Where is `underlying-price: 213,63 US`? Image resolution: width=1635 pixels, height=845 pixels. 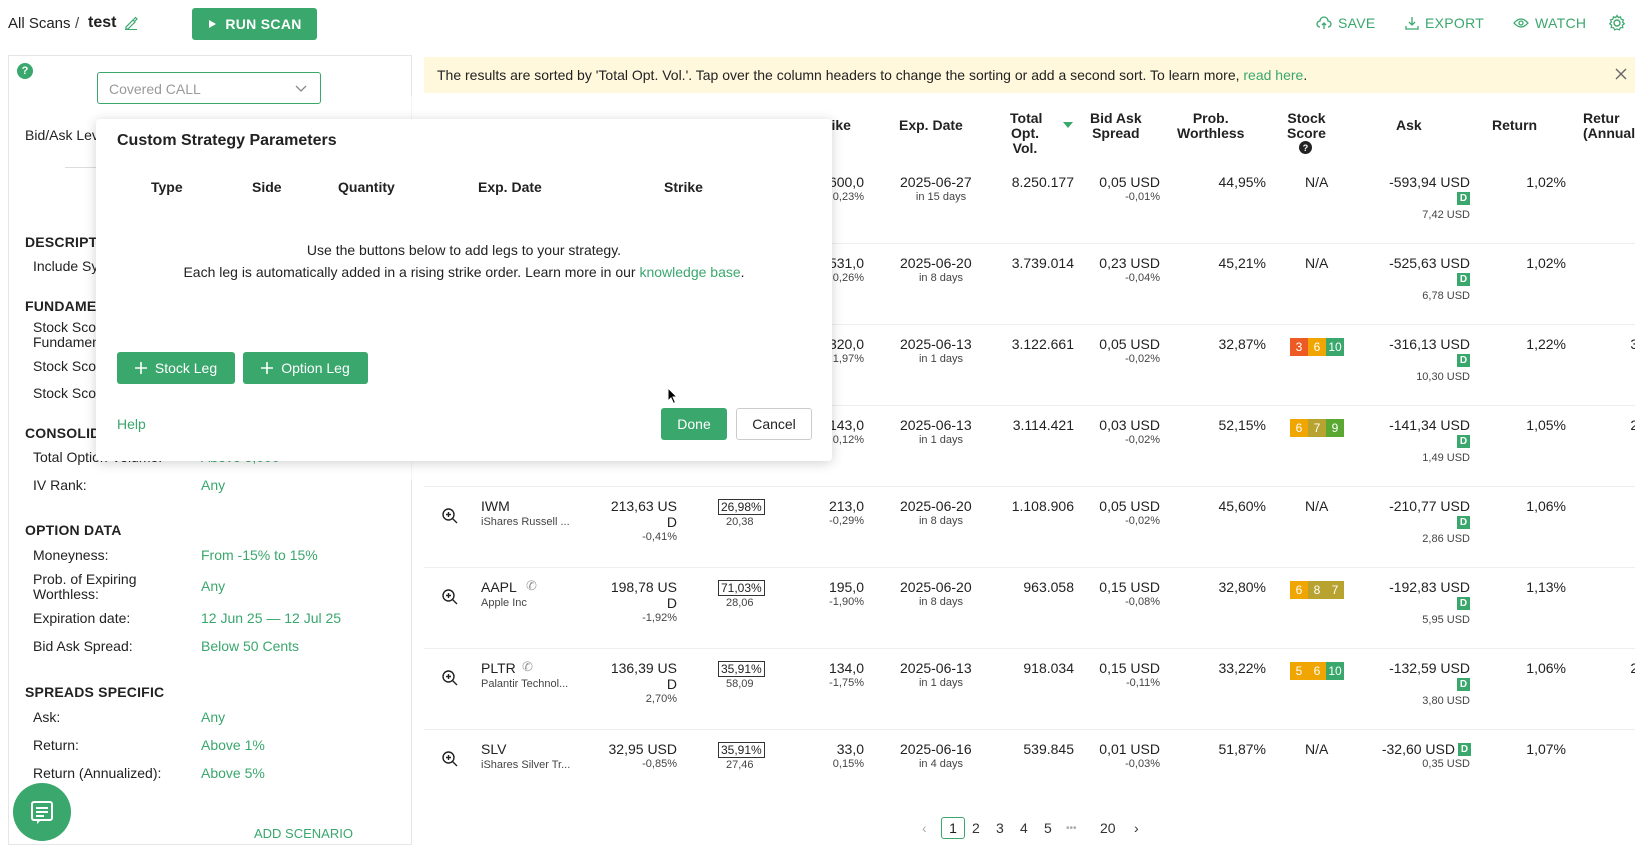
underlying-price: 213,63 US is located at coordinates (643, 506).